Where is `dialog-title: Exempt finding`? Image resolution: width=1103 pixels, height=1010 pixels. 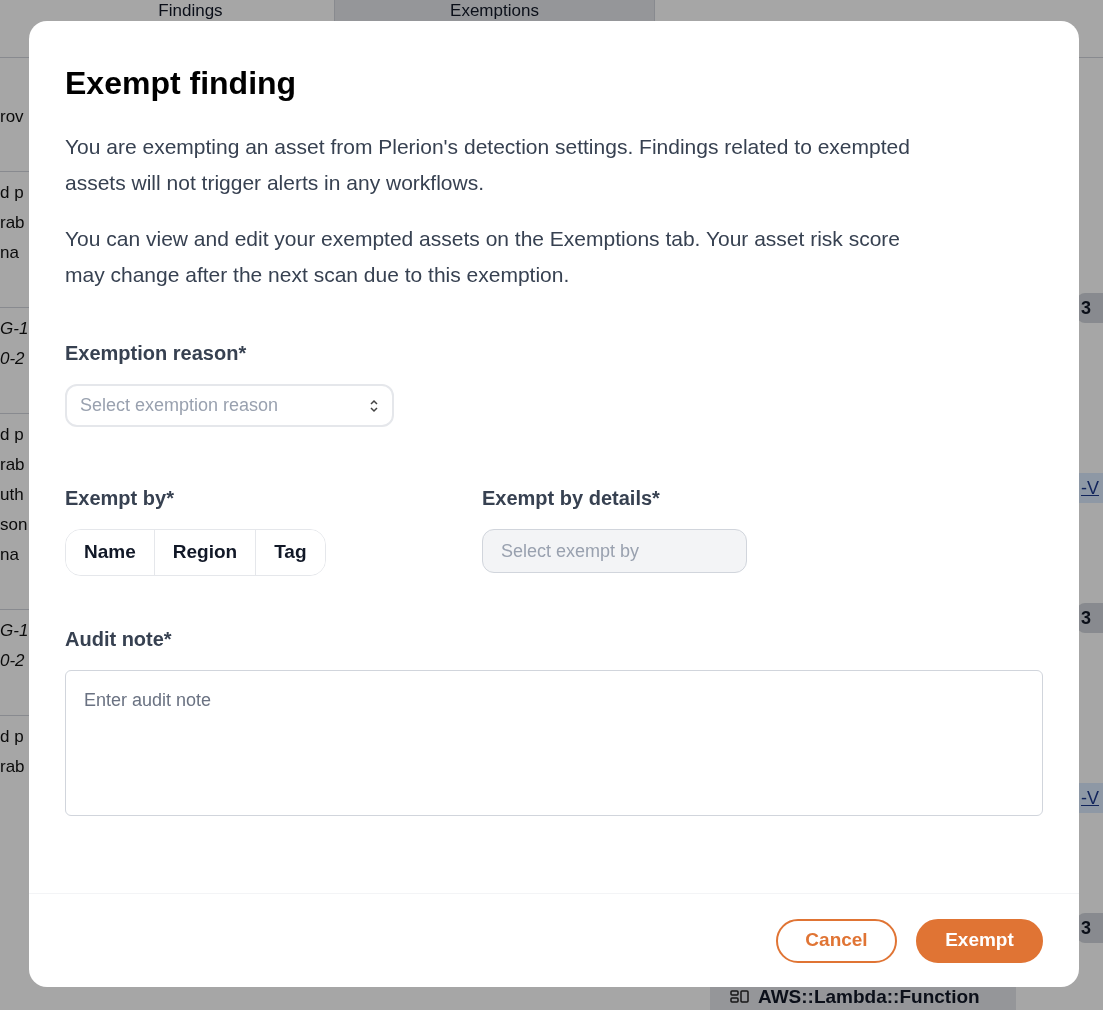
dialog-title: Exempt finding is located at coordinates (181, 83).